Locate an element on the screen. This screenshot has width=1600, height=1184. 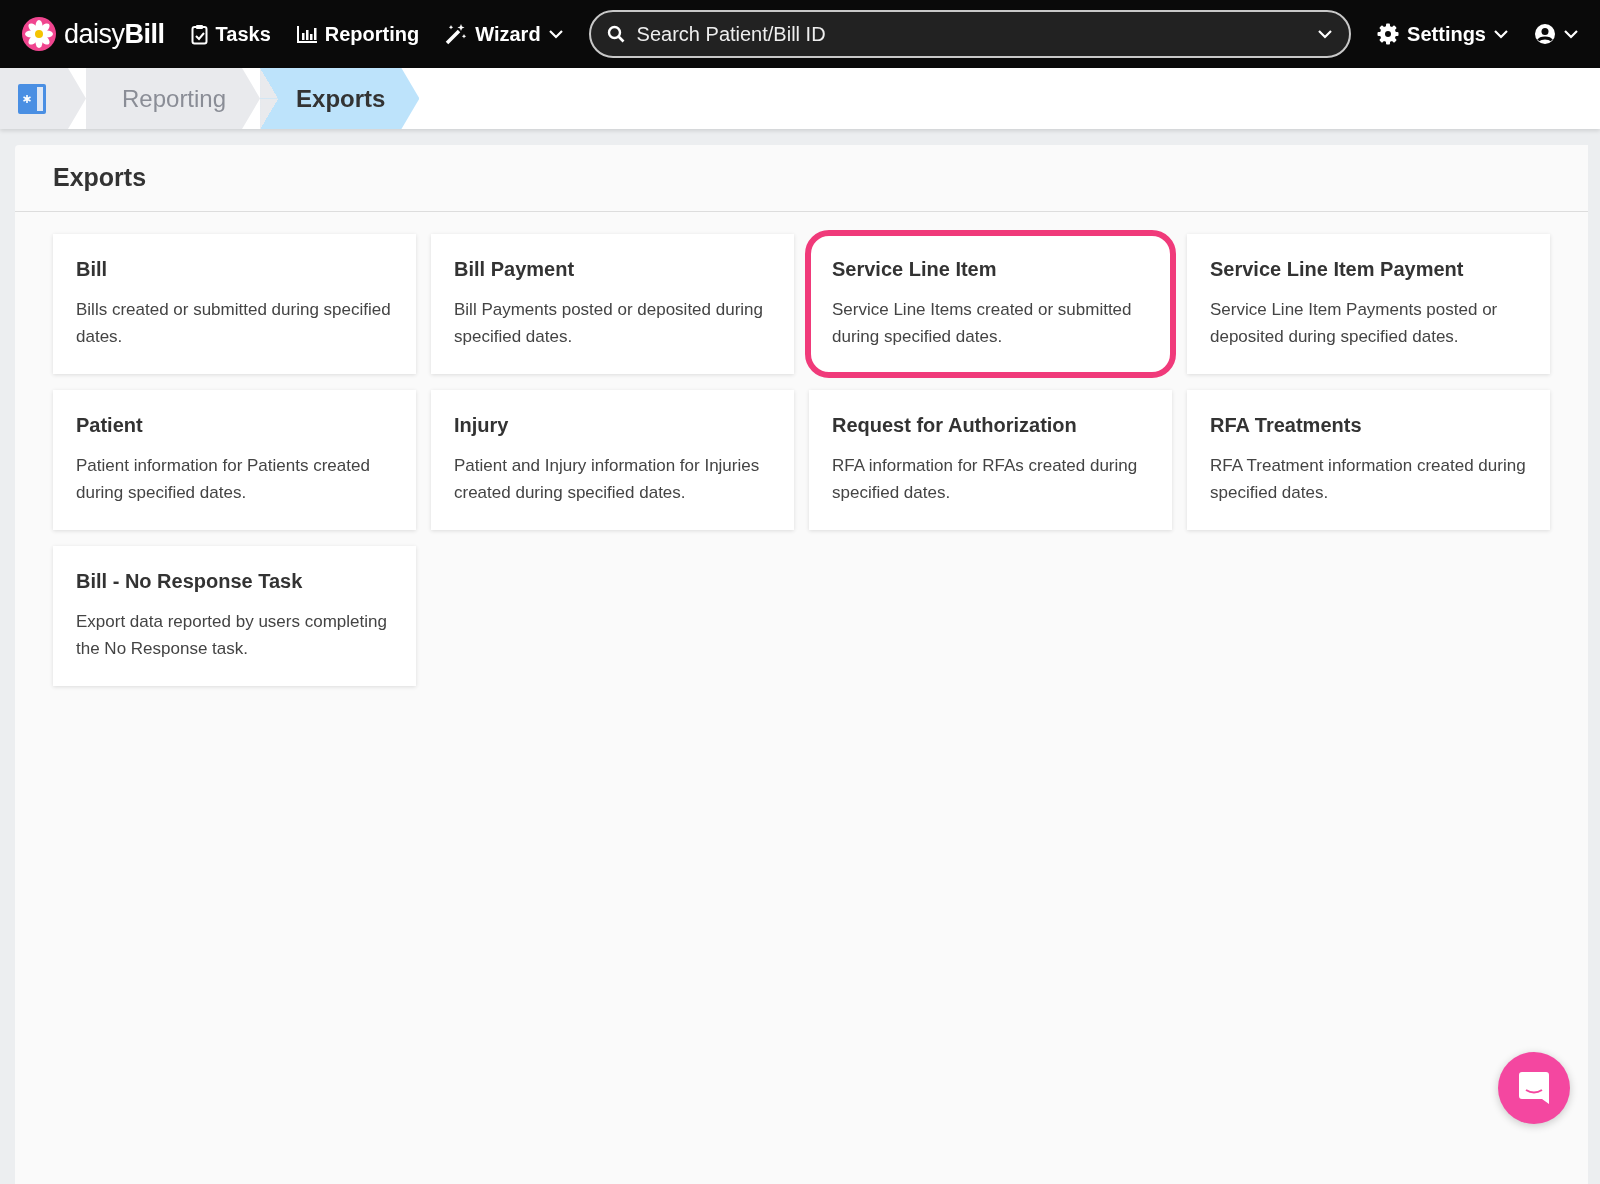
card-description: RFA information for RFAs created during specified dates. is located at coordinates (985, 479).